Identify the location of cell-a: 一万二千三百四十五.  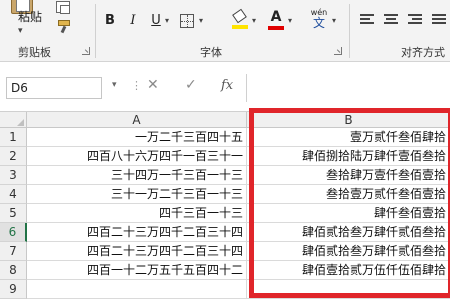
(137, 137).